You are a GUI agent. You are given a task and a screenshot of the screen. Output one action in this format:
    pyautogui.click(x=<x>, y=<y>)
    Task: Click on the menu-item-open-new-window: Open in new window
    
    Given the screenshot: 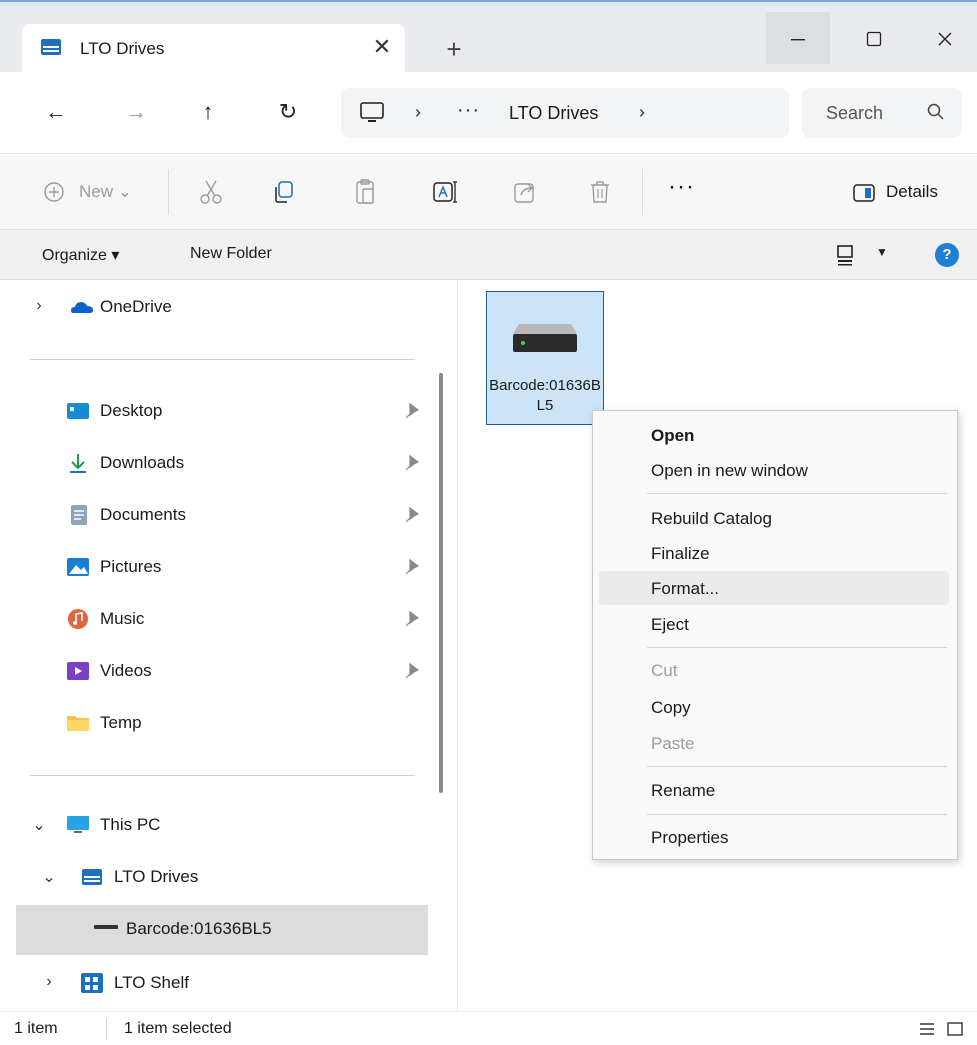 What is the action you would take?
    pyautogui.click(x=774, y=470)
    